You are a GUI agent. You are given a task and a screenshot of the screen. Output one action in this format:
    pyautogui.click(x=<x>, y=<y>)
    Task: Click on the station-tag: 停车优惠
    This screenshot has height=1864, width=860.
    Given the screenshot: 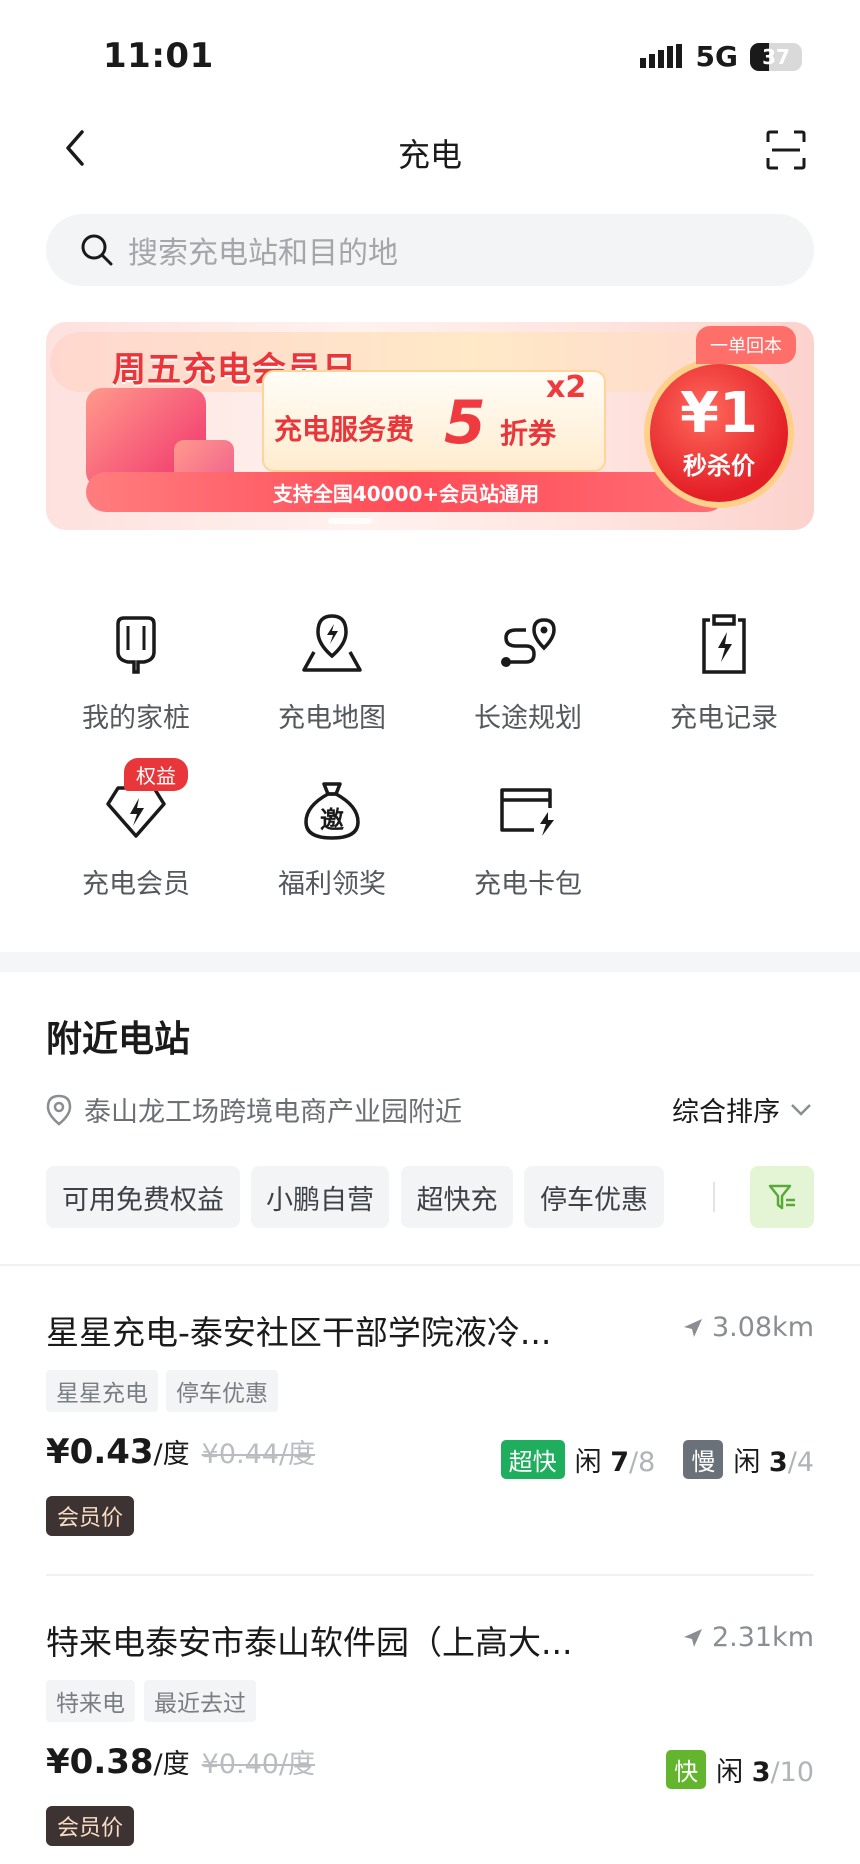 What is the action you would take?
    pyautogui.click(x=222, y=1391)
    